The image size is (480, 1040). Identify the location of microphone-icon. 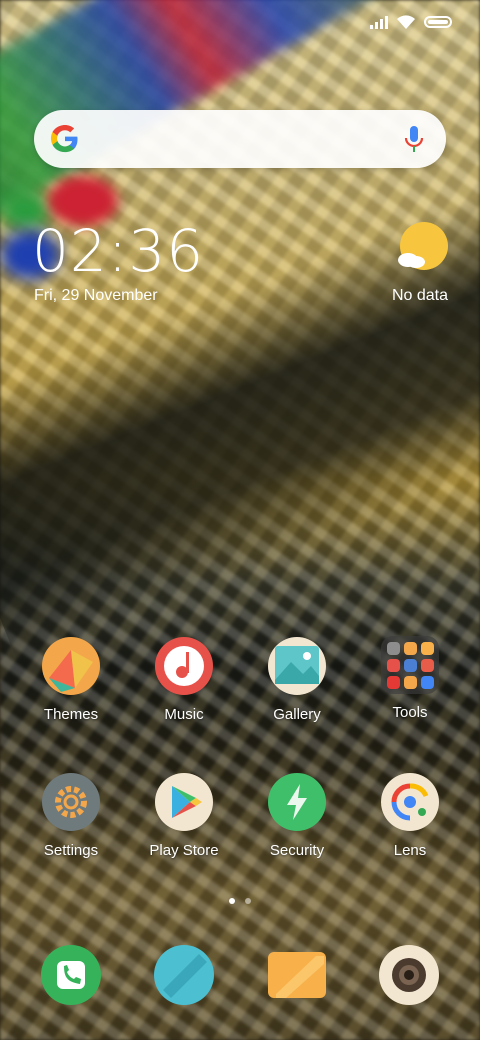
(414, 139).